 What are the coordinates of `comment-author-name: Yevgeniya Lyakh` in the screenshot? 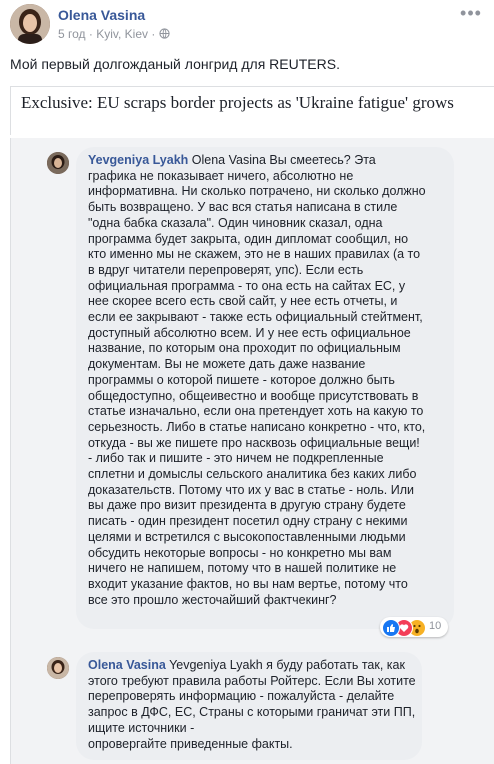 It's located at (138, 160).